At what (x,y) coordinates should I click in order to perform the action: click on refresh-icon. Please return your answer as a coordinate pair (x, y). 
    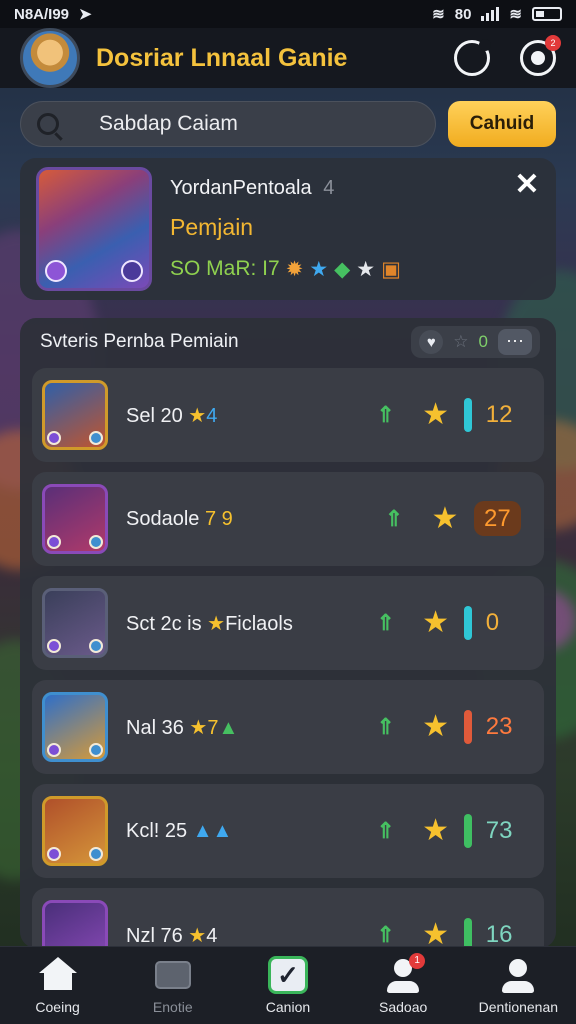
    Looking at the image, I should click on (472, 57).